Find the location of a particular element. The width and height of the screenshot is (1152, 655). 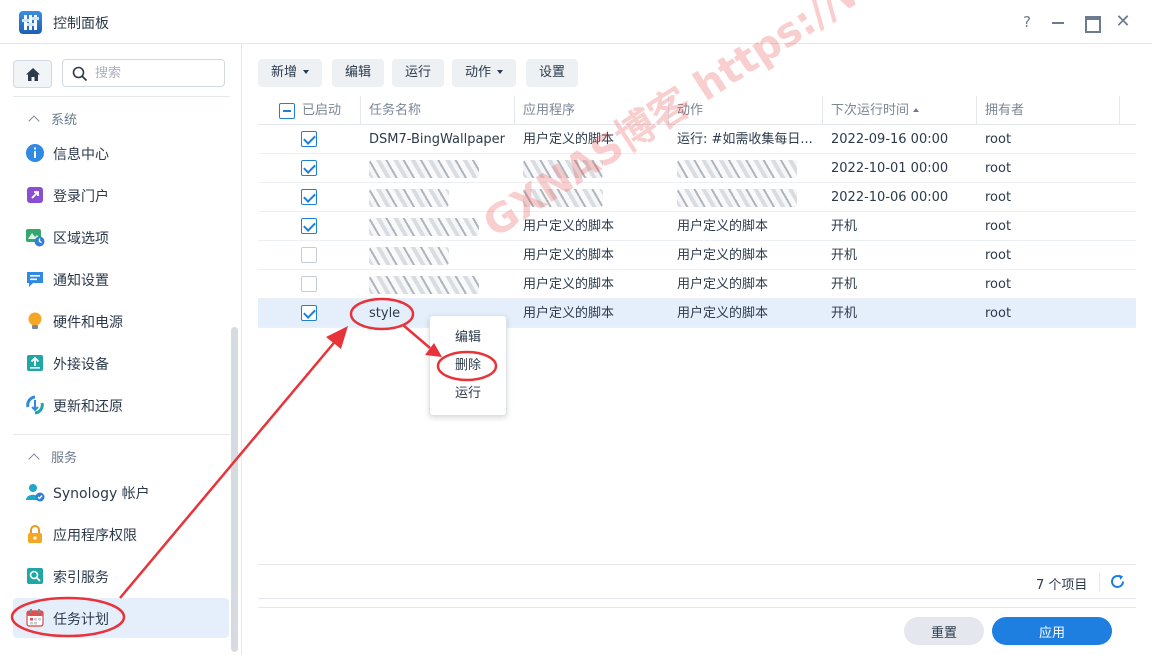

cell-next-run: 2022-10-01 00:00 is located at coordinates (890, 168).